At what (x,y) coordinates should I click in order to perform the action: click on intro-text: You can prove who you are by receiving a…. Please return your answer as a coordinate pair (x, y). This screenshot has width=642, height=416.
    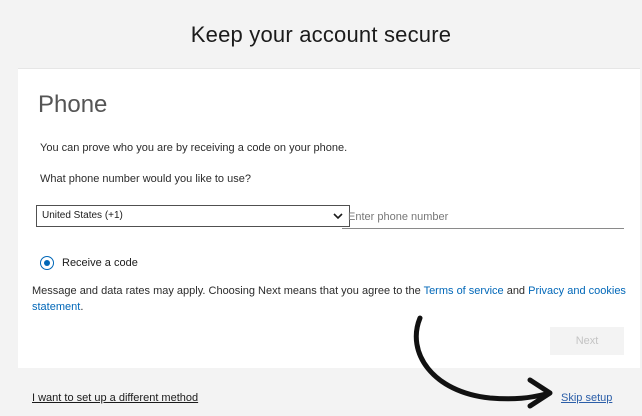
    Looking at the image, I should click on (194, 148).